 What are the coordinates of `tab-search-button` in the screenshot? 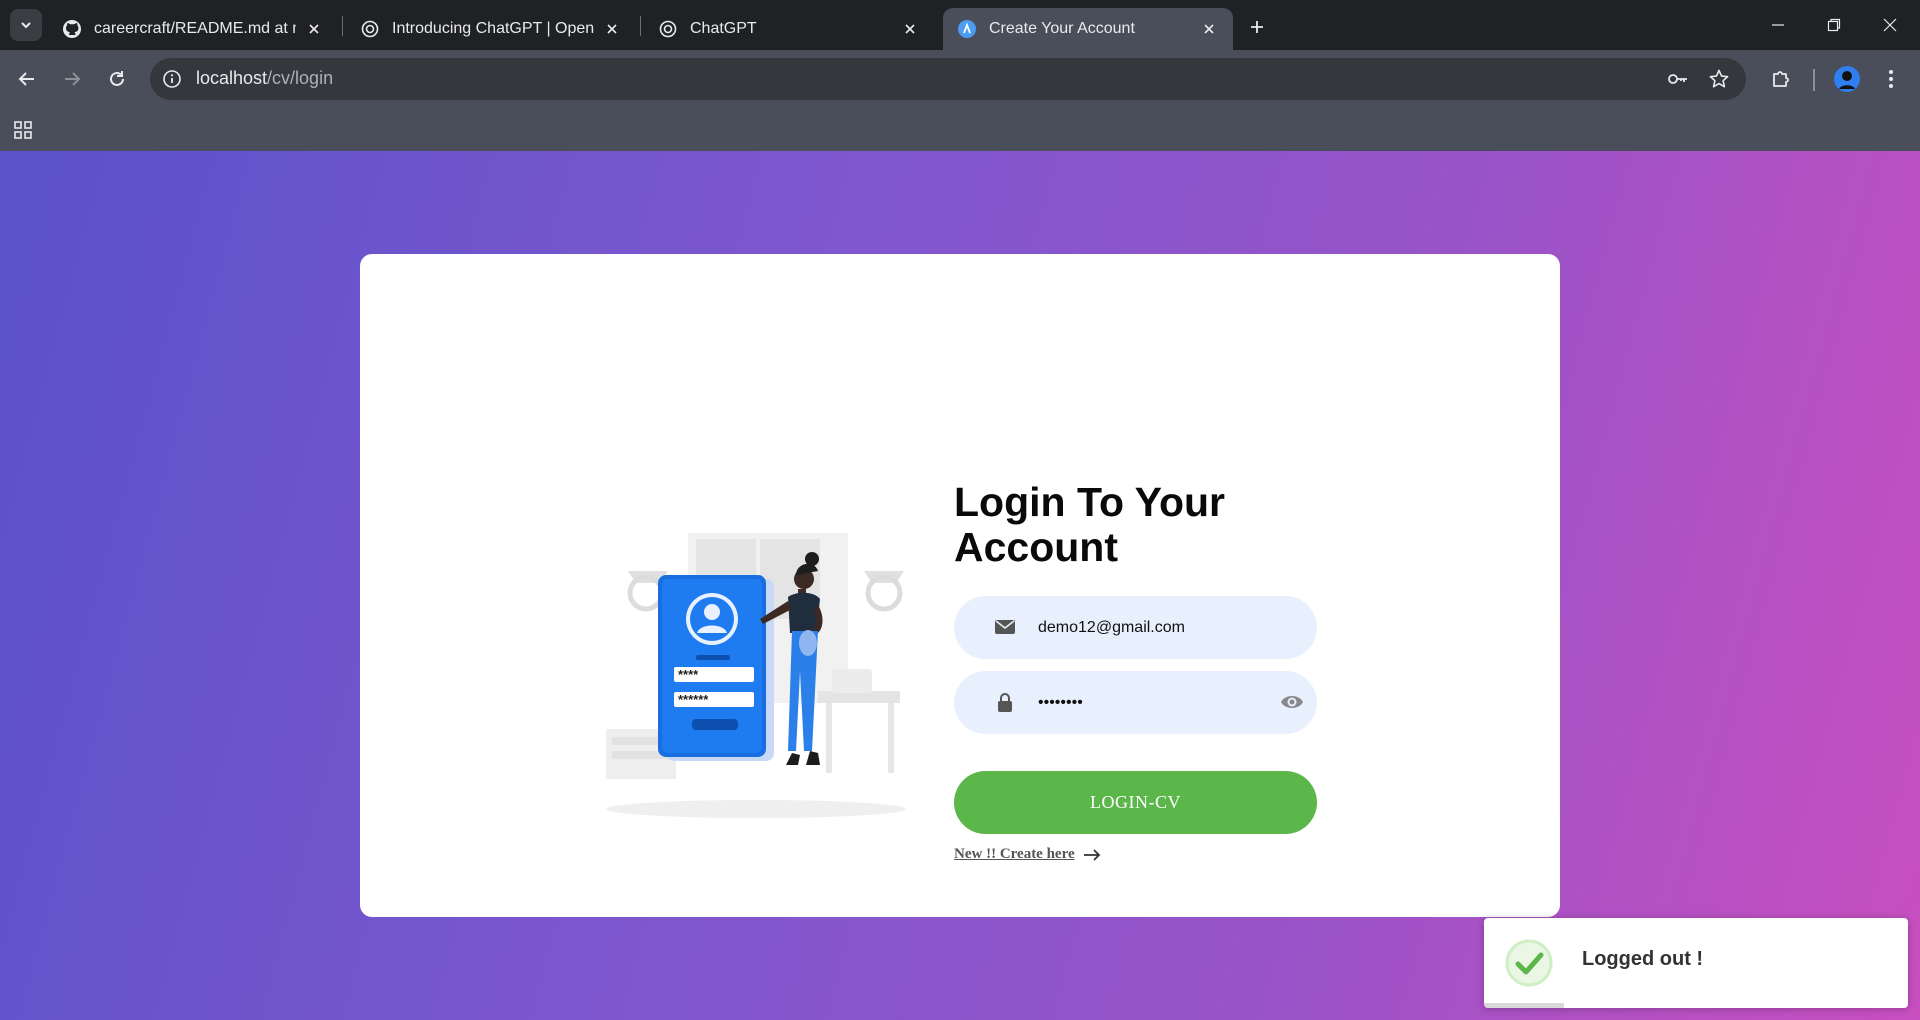 It's located at (26, 25).